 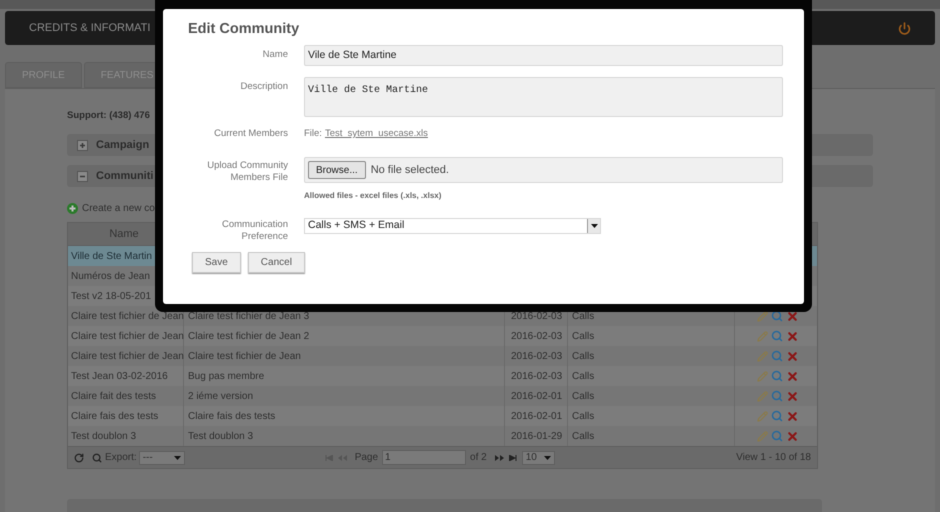 I want to click on page-label: Page, so click(x=366, y=458).